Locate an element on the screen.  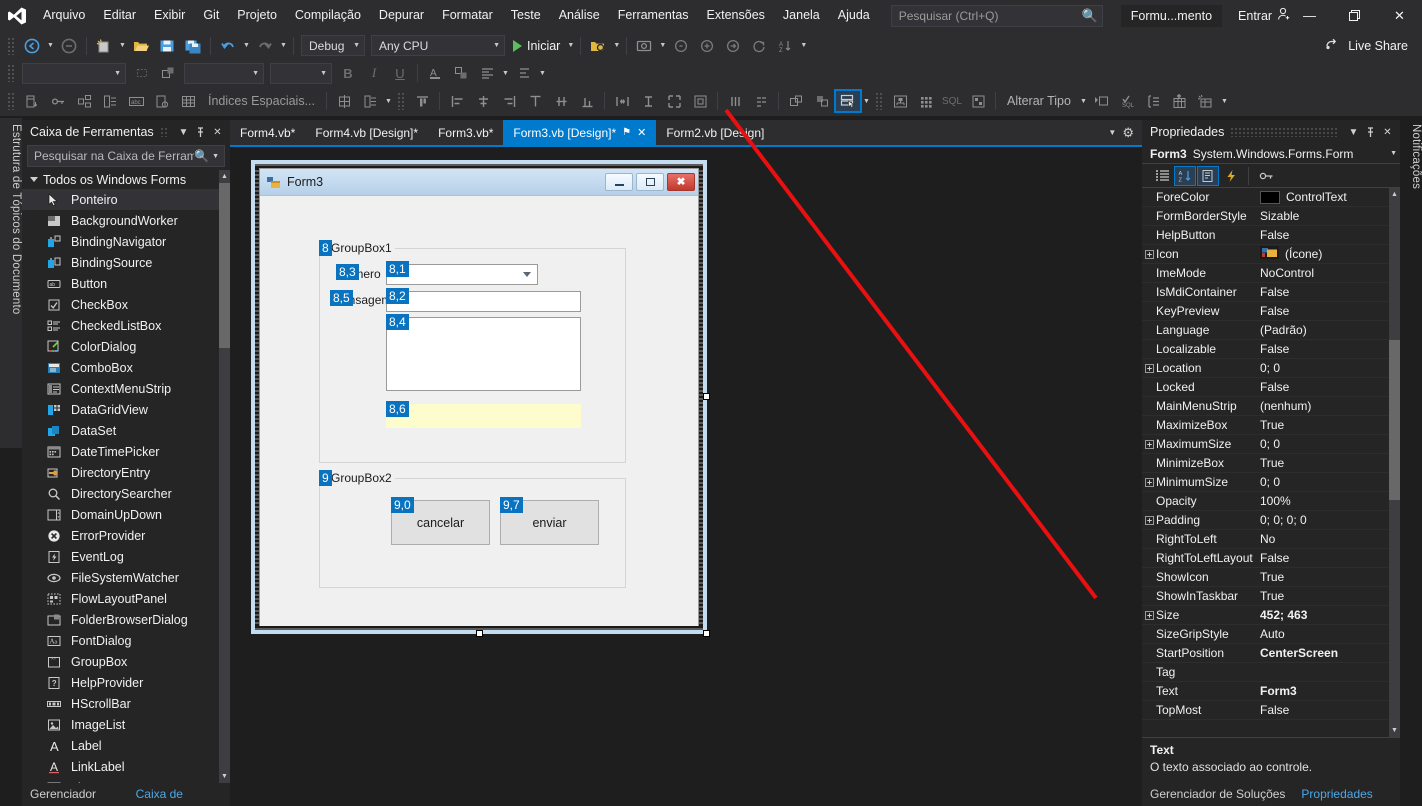
toolbox-item-combobox: ComboBox is located at coordinates (126, 367).